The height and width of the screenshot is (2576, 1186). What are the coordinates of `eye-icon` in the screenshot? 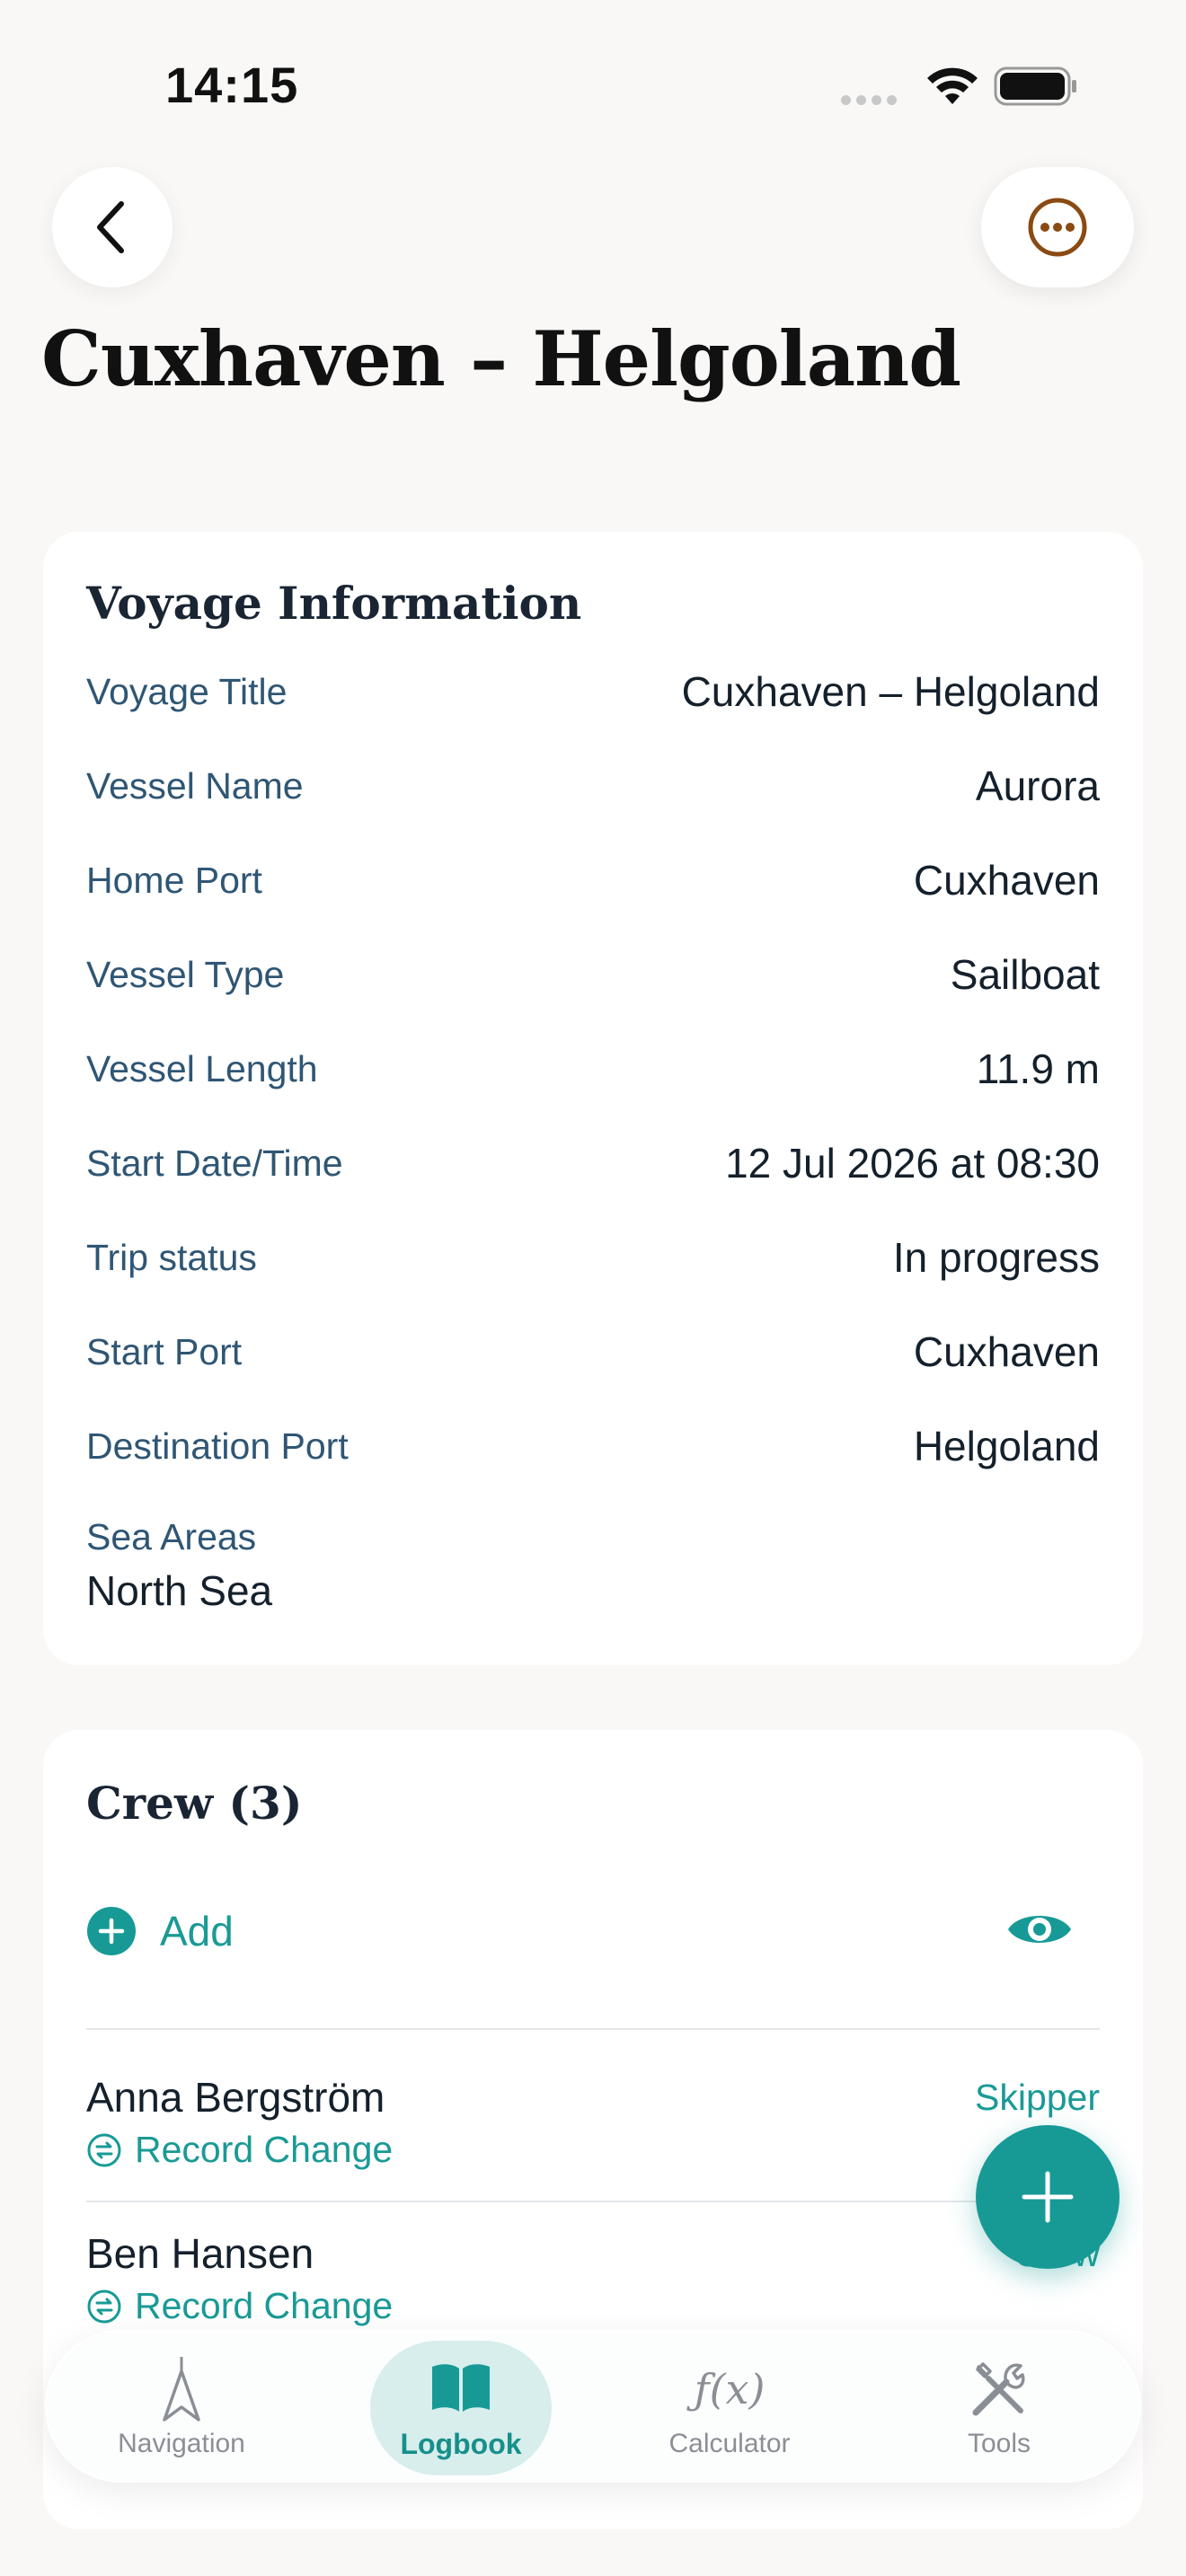 It's located at (1039, 1929).